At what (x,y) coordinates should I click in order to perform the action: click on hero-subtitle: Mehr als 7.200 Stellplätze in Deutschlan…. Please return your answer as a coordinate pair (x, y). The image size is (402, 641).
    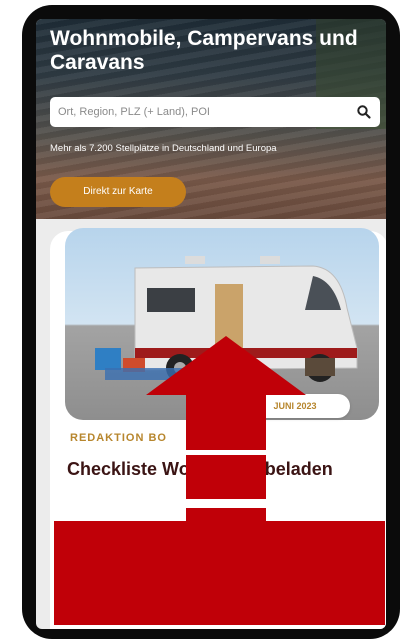
    Looking at the image, I should click on (163, 148).